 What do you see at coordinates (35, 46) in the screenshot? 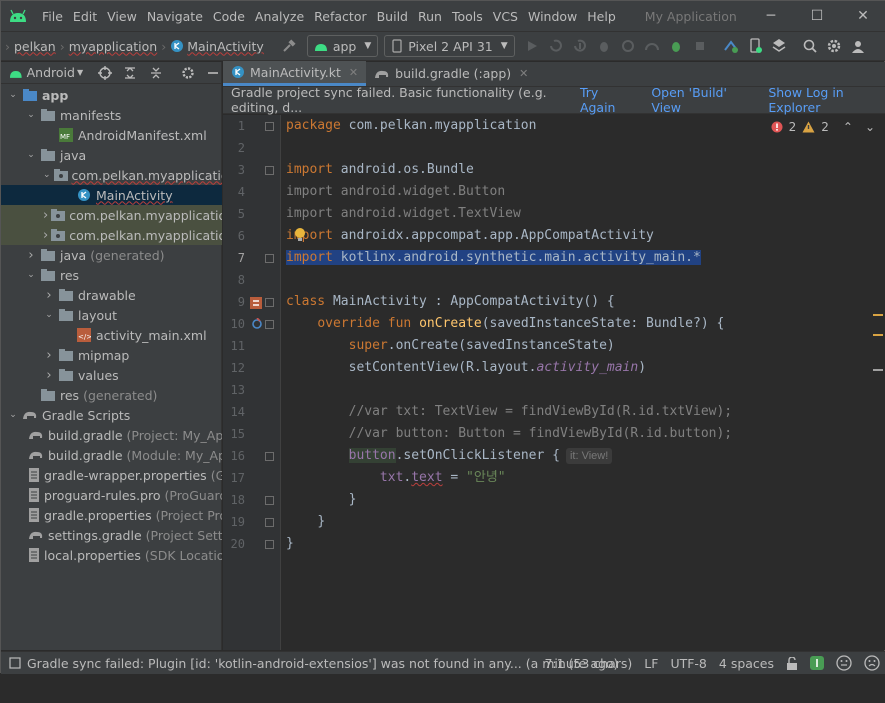
I see `breadcrumb-pelkan: pelkan` at bounding box center [35, 46].